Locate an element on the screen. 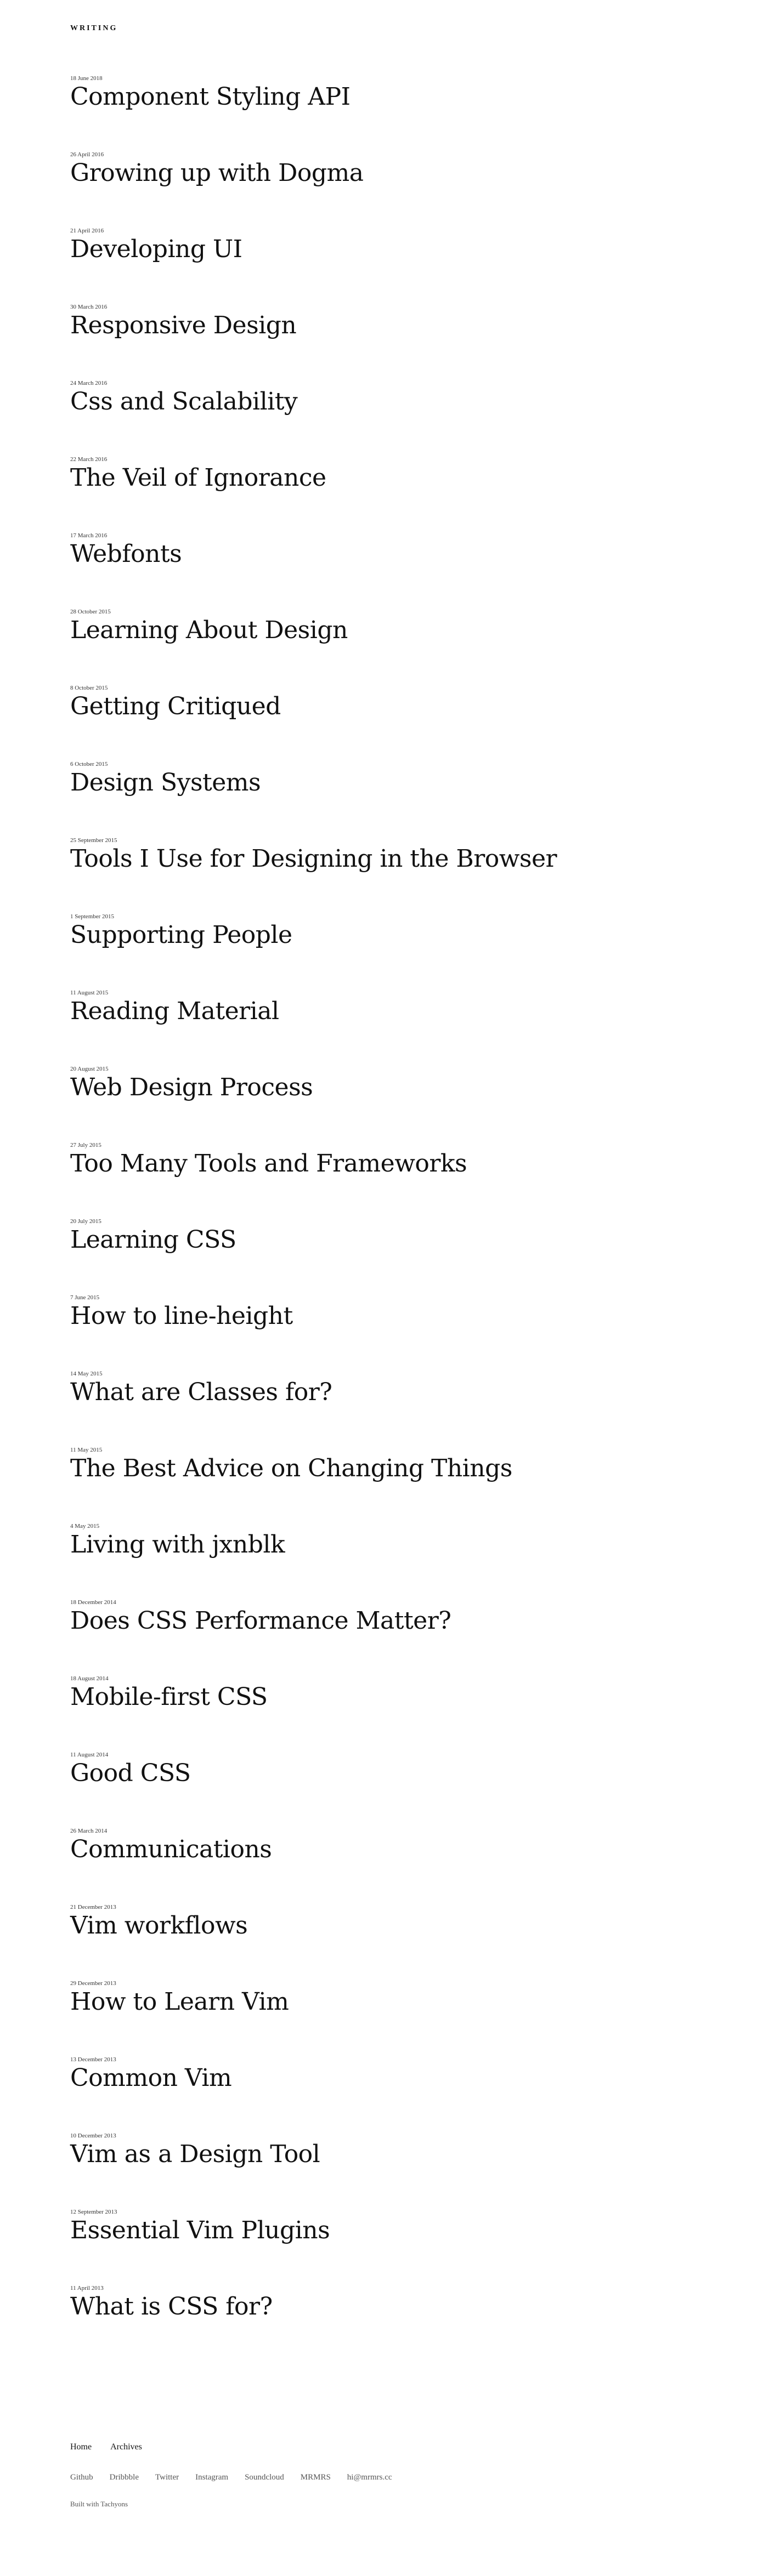 This screenshot has width=774, height=2576. post-date: 30 March 2016 is located at coordinates (89, 307).